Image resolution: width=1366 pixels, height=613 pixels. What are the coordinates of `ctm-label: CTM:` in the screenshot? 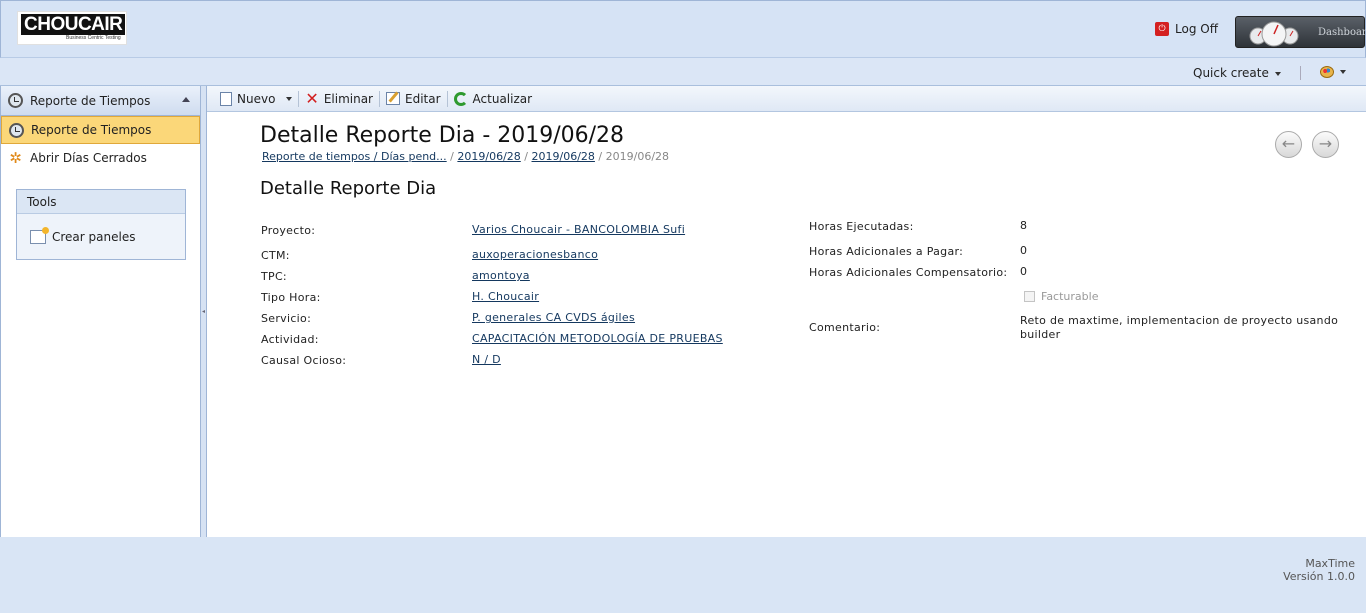 It's located at (275, 255).